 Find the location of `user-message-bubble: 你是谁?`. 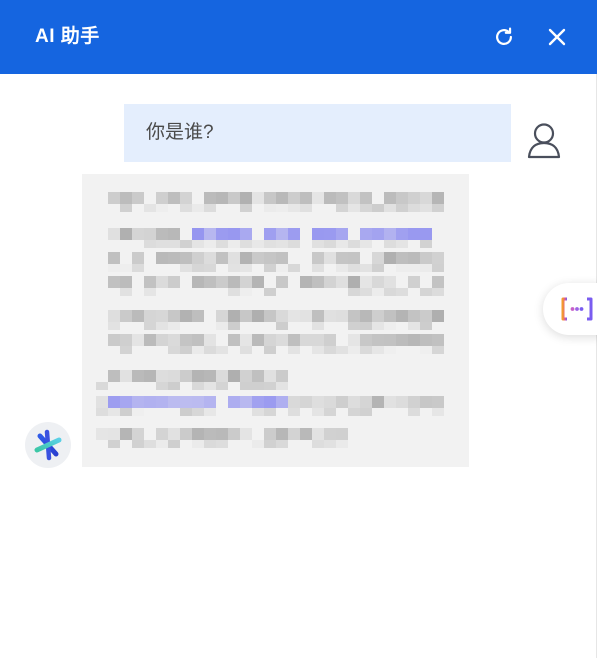

user-message-bubble: 你是谁? is located at coordinates (317, 133).